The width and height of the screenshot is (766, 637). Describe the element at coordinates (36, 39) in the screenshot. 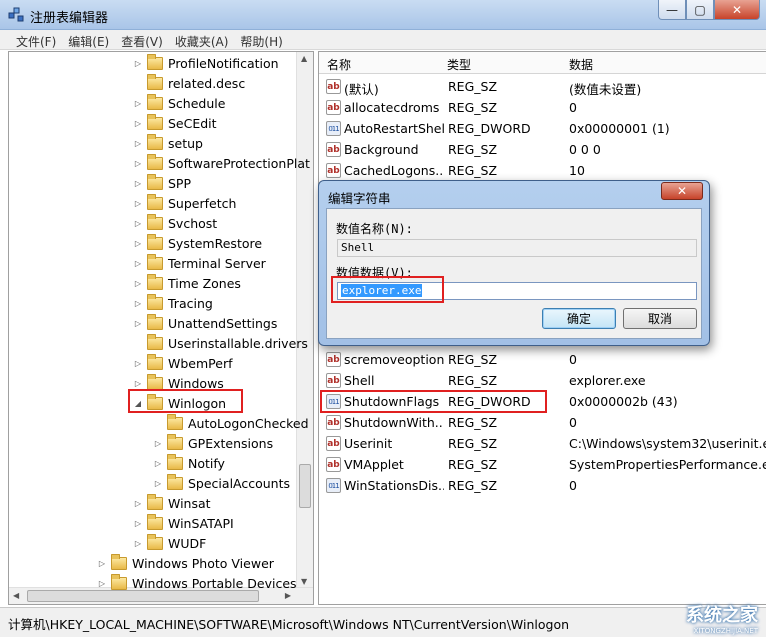

I see `menu-file: 文件(F)` at that location.